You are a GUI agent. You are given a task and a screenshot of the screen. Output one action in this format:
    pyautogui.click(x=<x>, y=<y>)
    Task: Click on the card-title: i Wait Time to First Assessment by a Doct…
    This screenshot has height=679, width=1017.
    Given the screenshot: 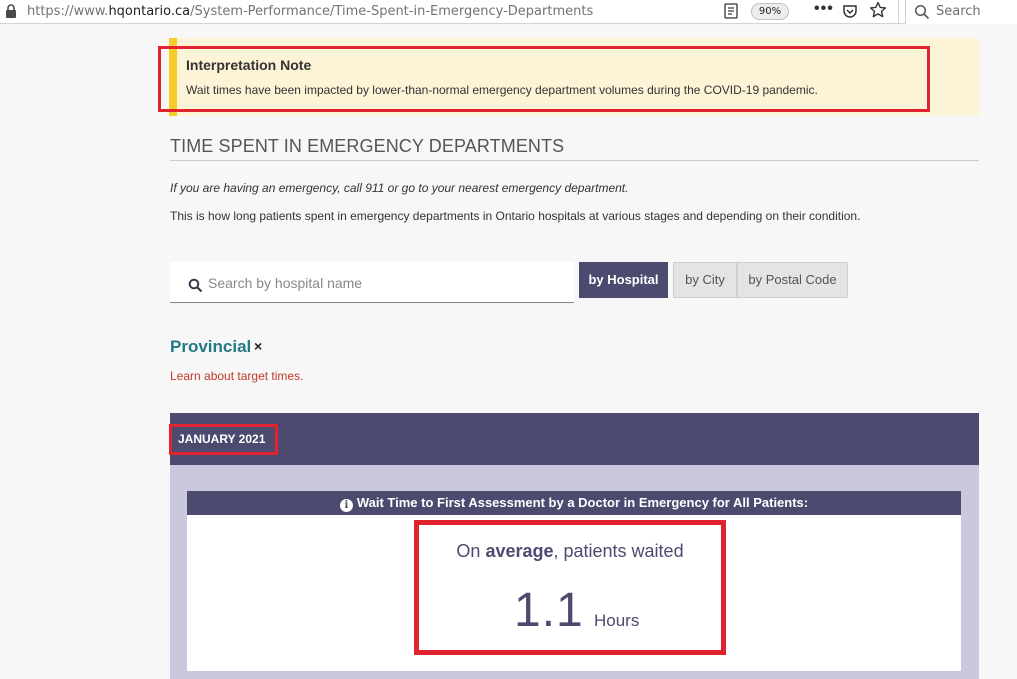 What is the action you would take?
    pyautogui.click(x=574, y=503)
    